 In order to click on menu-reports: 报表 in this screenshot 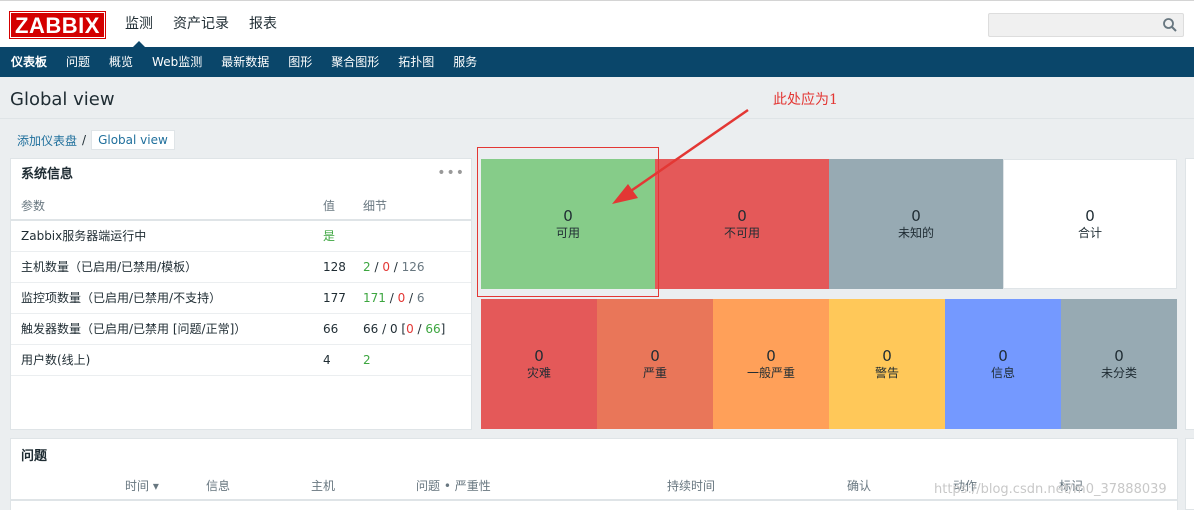, I will do `click(263, 24)`.